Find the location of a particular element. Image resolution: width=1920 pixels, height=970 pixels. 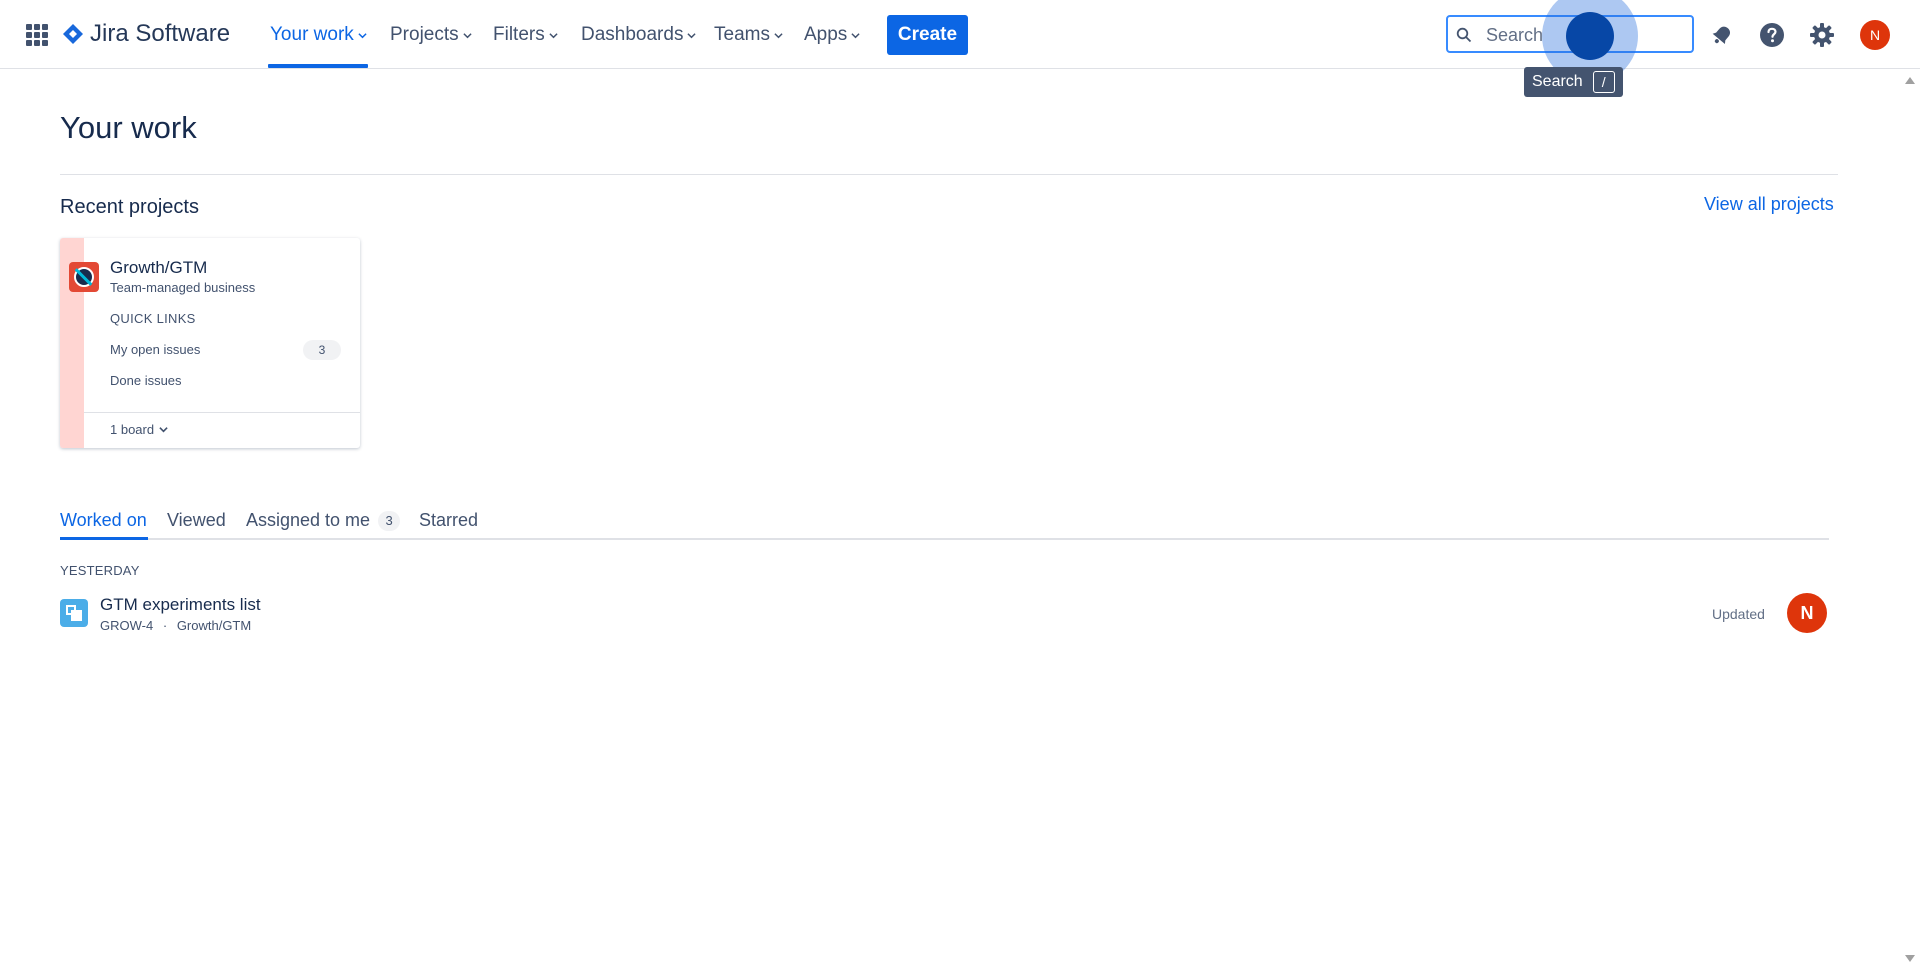

nav-your-work: Your work is located at coordinates (318, 35).